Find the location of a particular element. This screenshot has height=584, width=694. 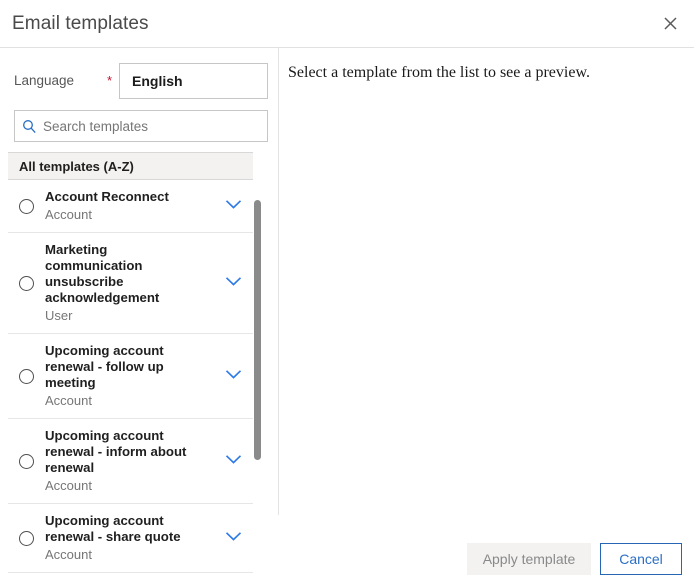

close-icon is located at coordinates (670, 23).